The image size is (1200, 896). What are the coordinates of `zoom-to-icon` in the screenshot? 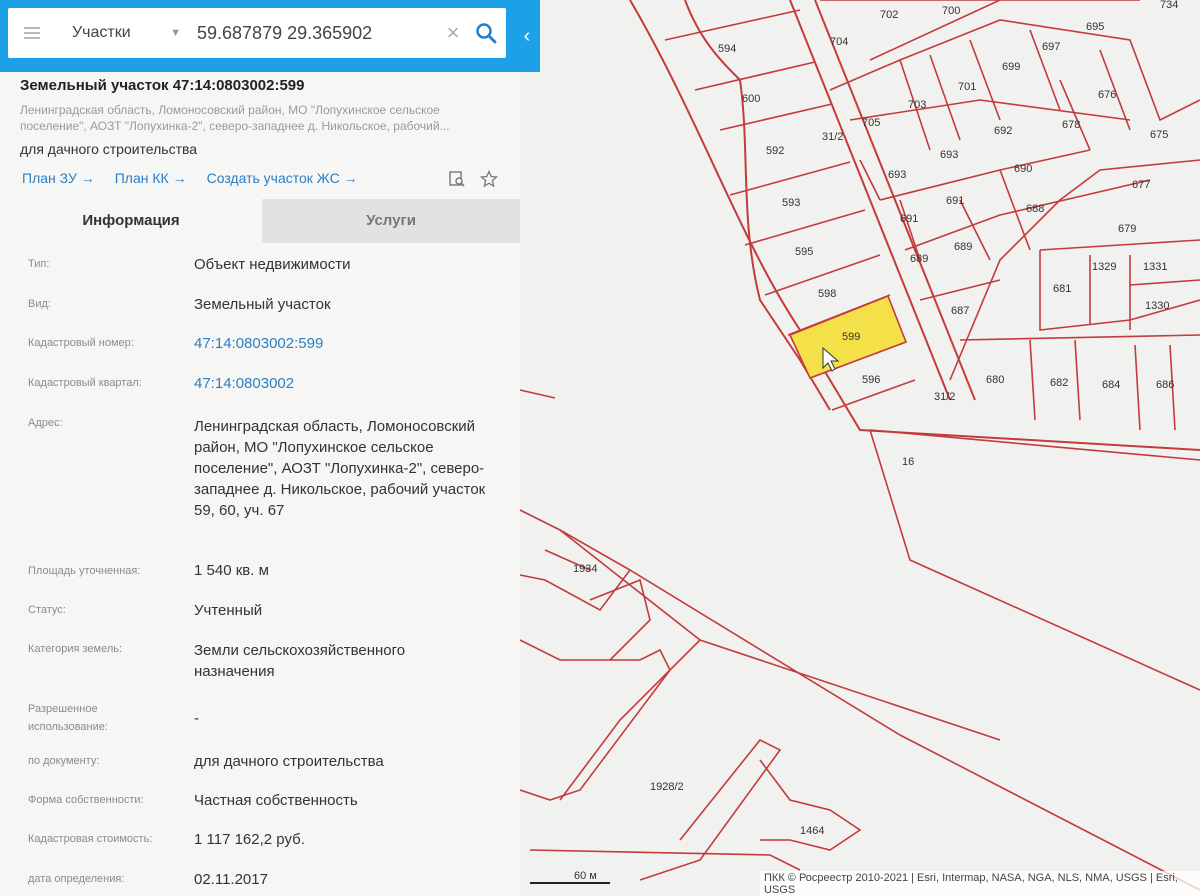 It's located at (457, 179).